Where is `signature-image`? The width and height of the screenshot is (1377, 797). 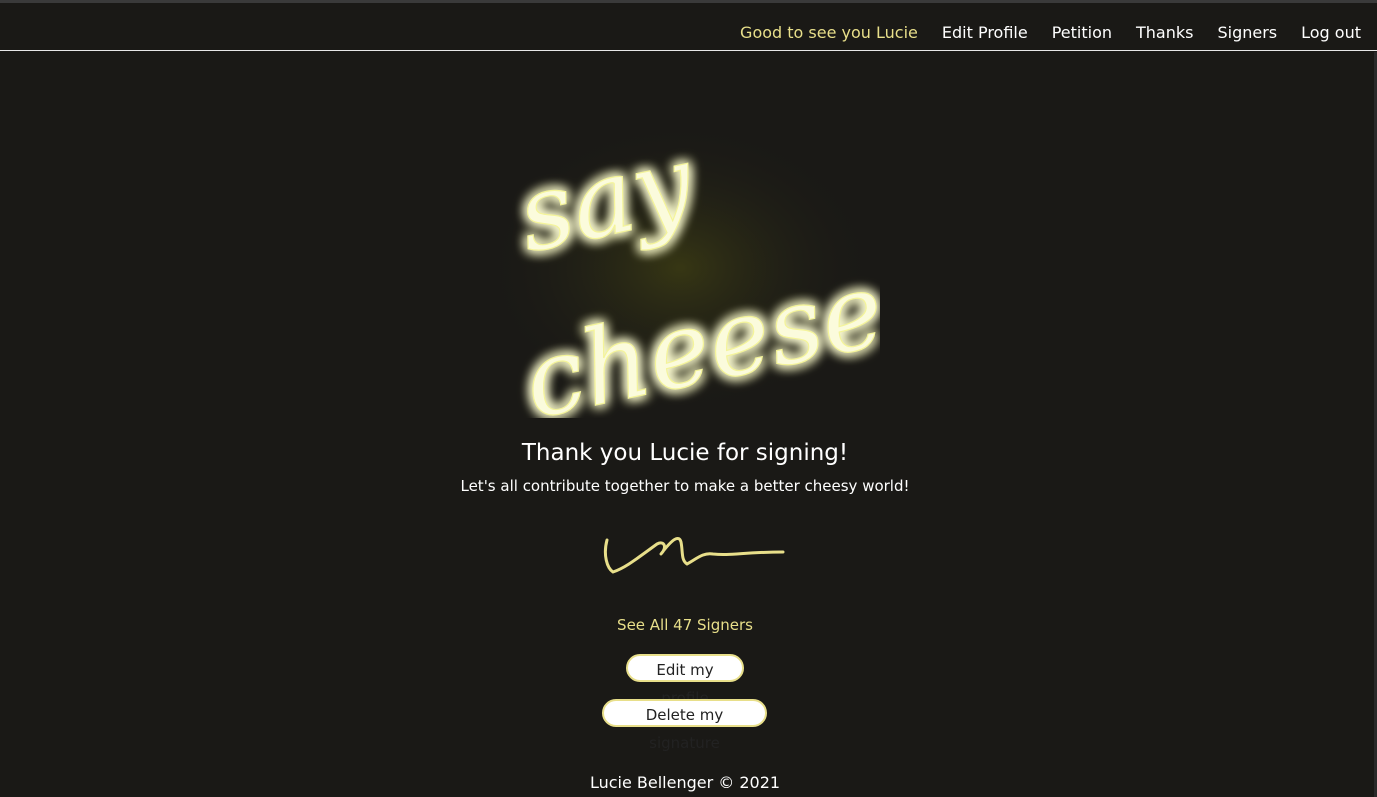 signature-image is located at coordinates (694, 555).